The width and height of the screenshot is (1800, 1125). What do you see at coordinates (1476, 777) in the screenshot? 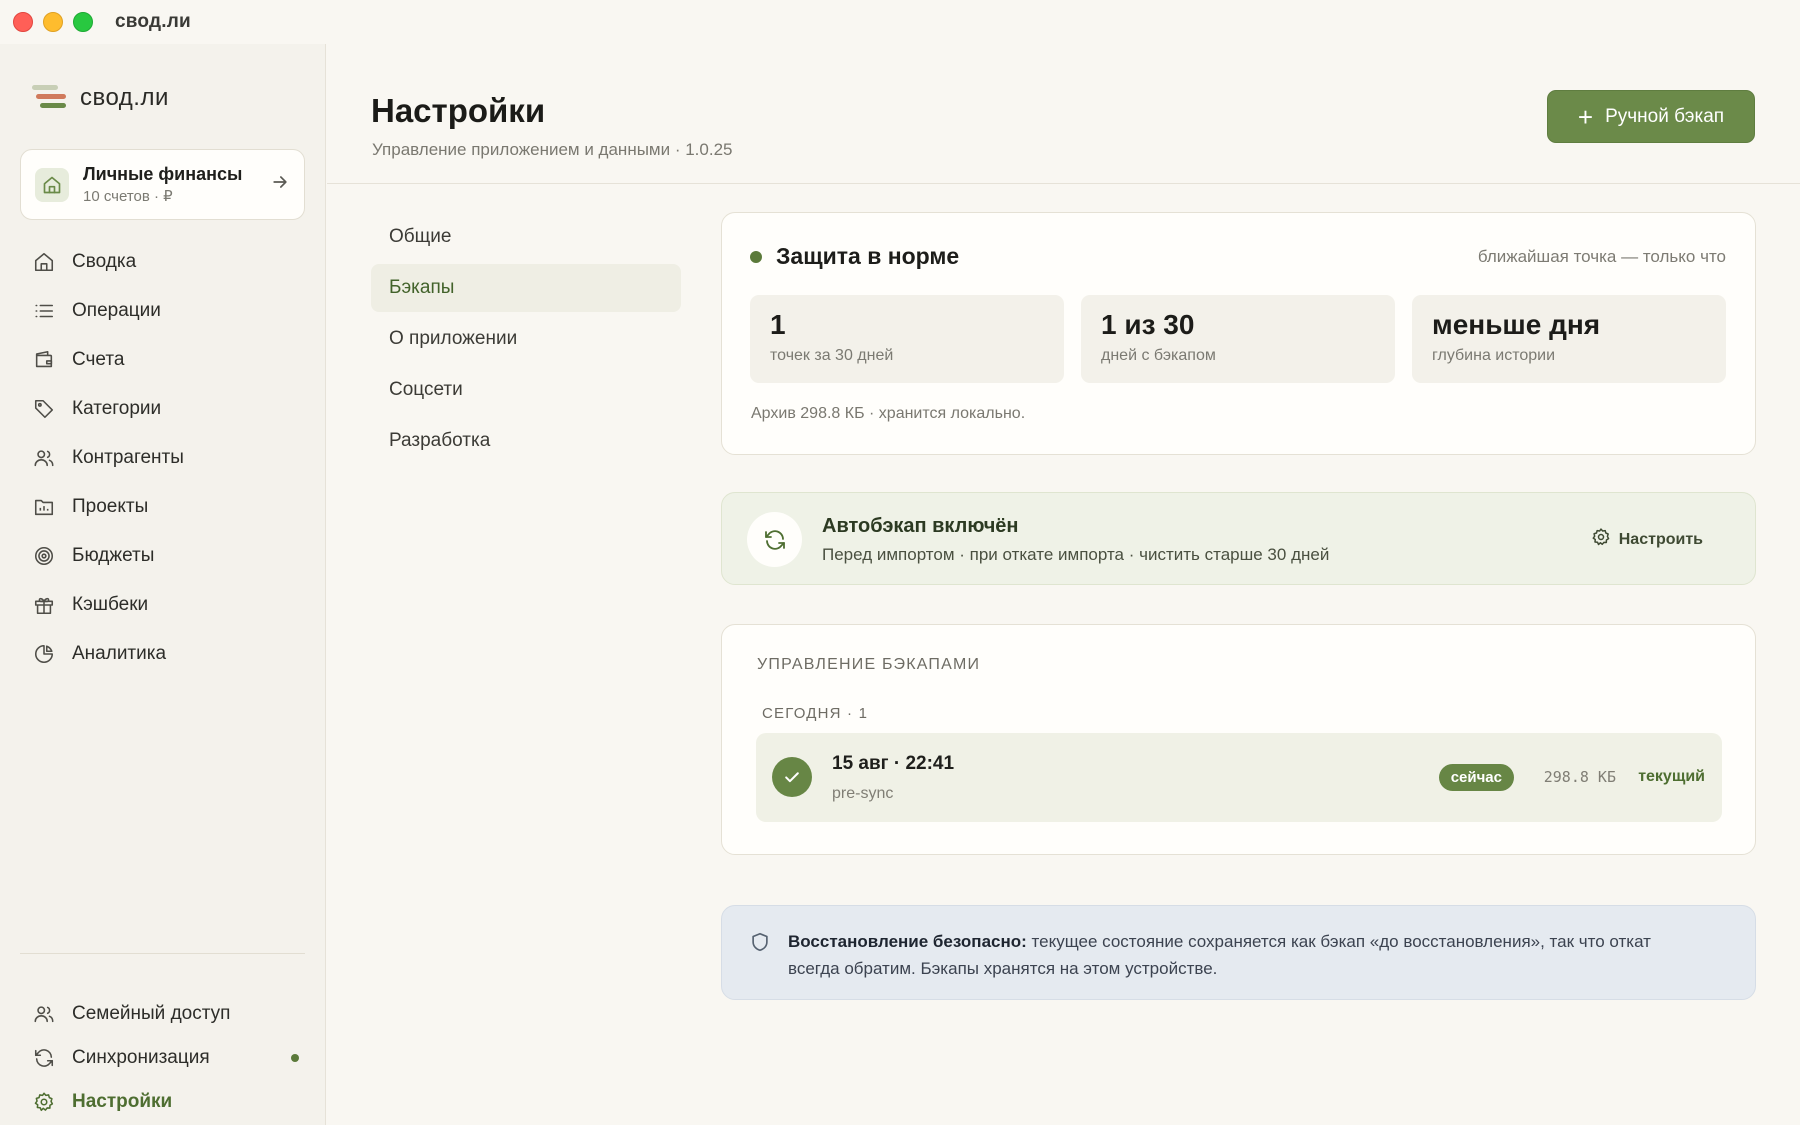
I see `now-badge: сейчас` at bounding box center [1476, 777].